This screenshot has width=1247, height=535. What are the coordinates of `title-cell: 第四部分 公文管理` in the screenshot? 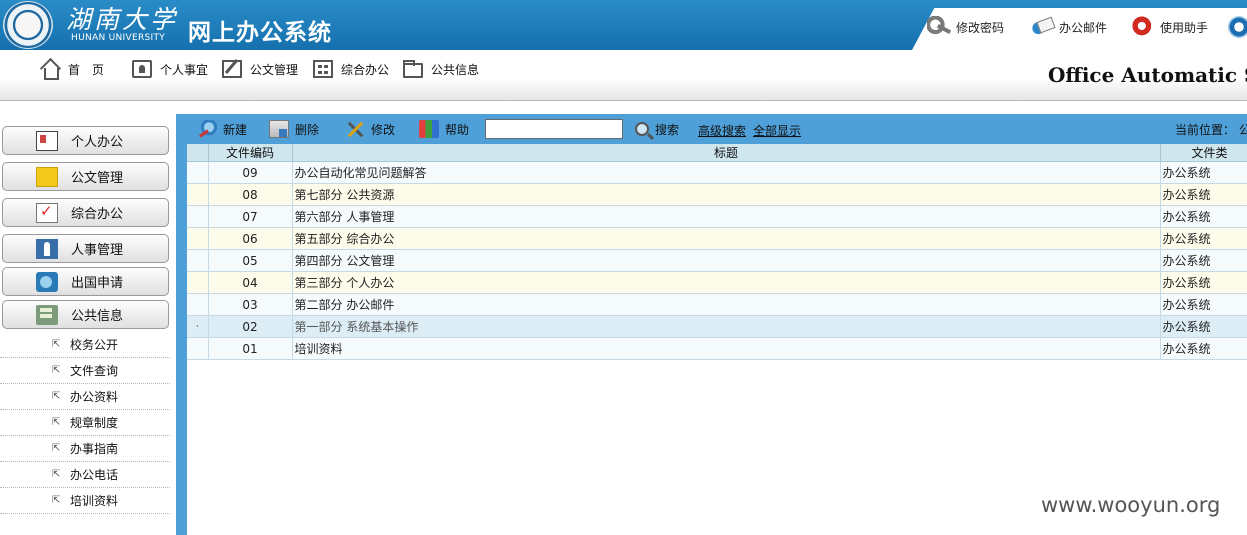 It's located at (726, 260).